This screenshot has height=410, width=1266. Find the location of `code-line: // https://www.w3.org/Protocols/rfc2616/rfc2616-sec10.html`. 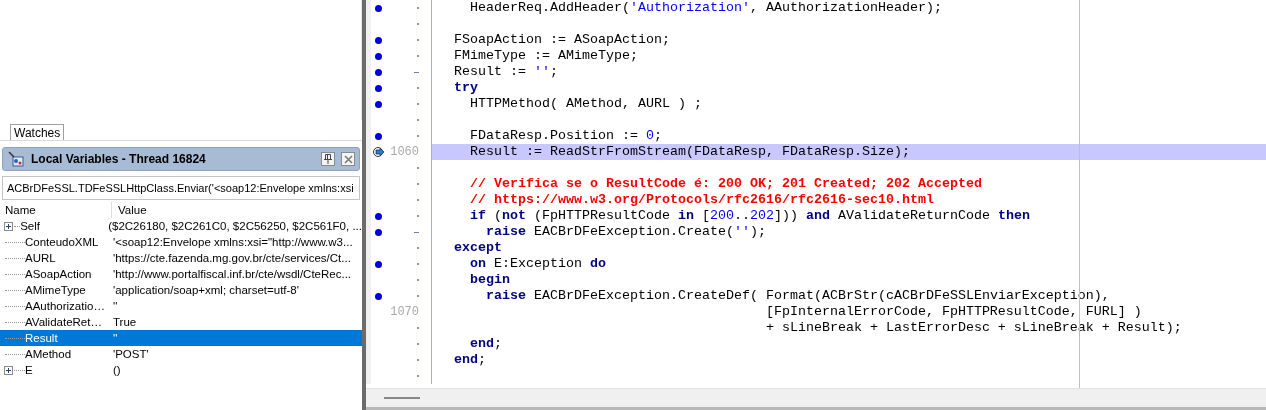

code-line: // https://www.w3.org/Protocols/rfc2616/rfc2616-sec10.html is located at coordinates (701, 199).